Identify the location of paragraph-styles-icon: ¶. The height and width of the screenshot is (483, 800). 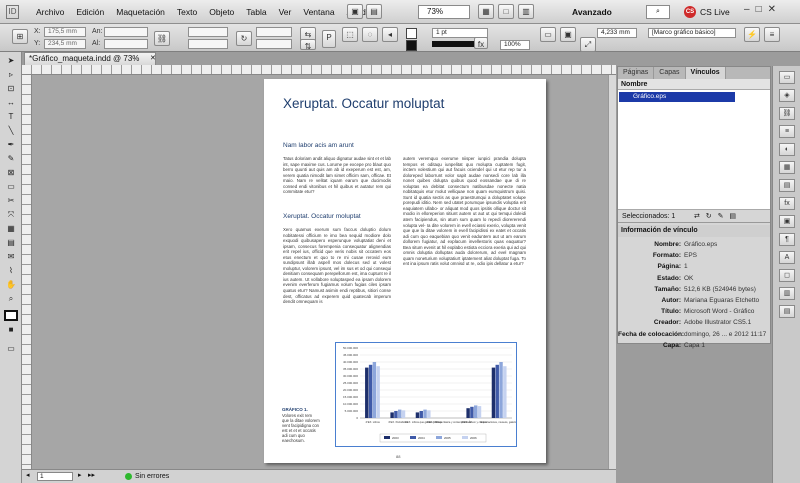
(787, 239).